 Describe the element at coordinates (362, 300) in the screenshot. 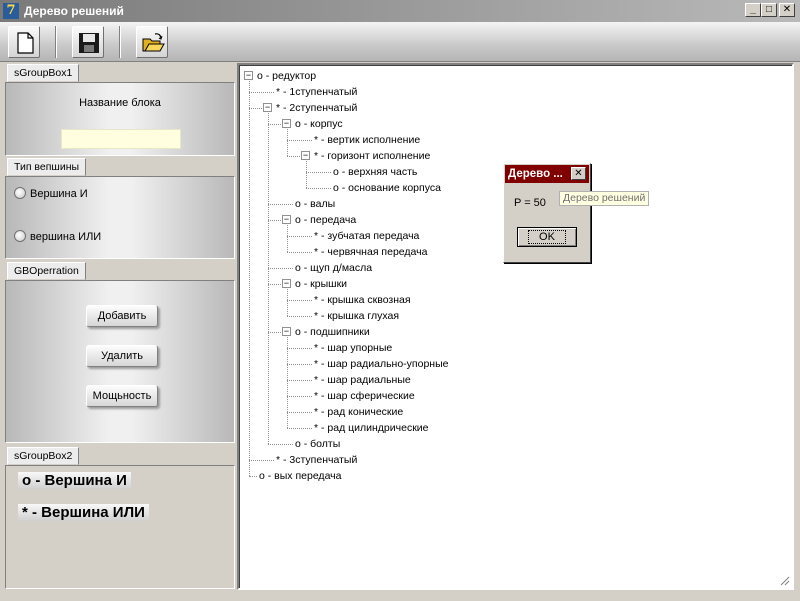

I see `tree-node: * - крышка сквозная` at that location.